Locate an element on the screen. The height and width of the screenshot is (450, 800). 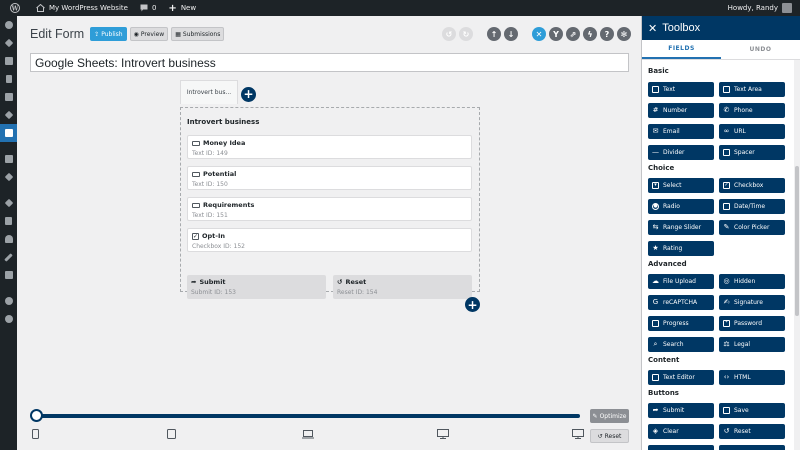
tool-search: ⌕ Search is located at coordinates (681, 344).